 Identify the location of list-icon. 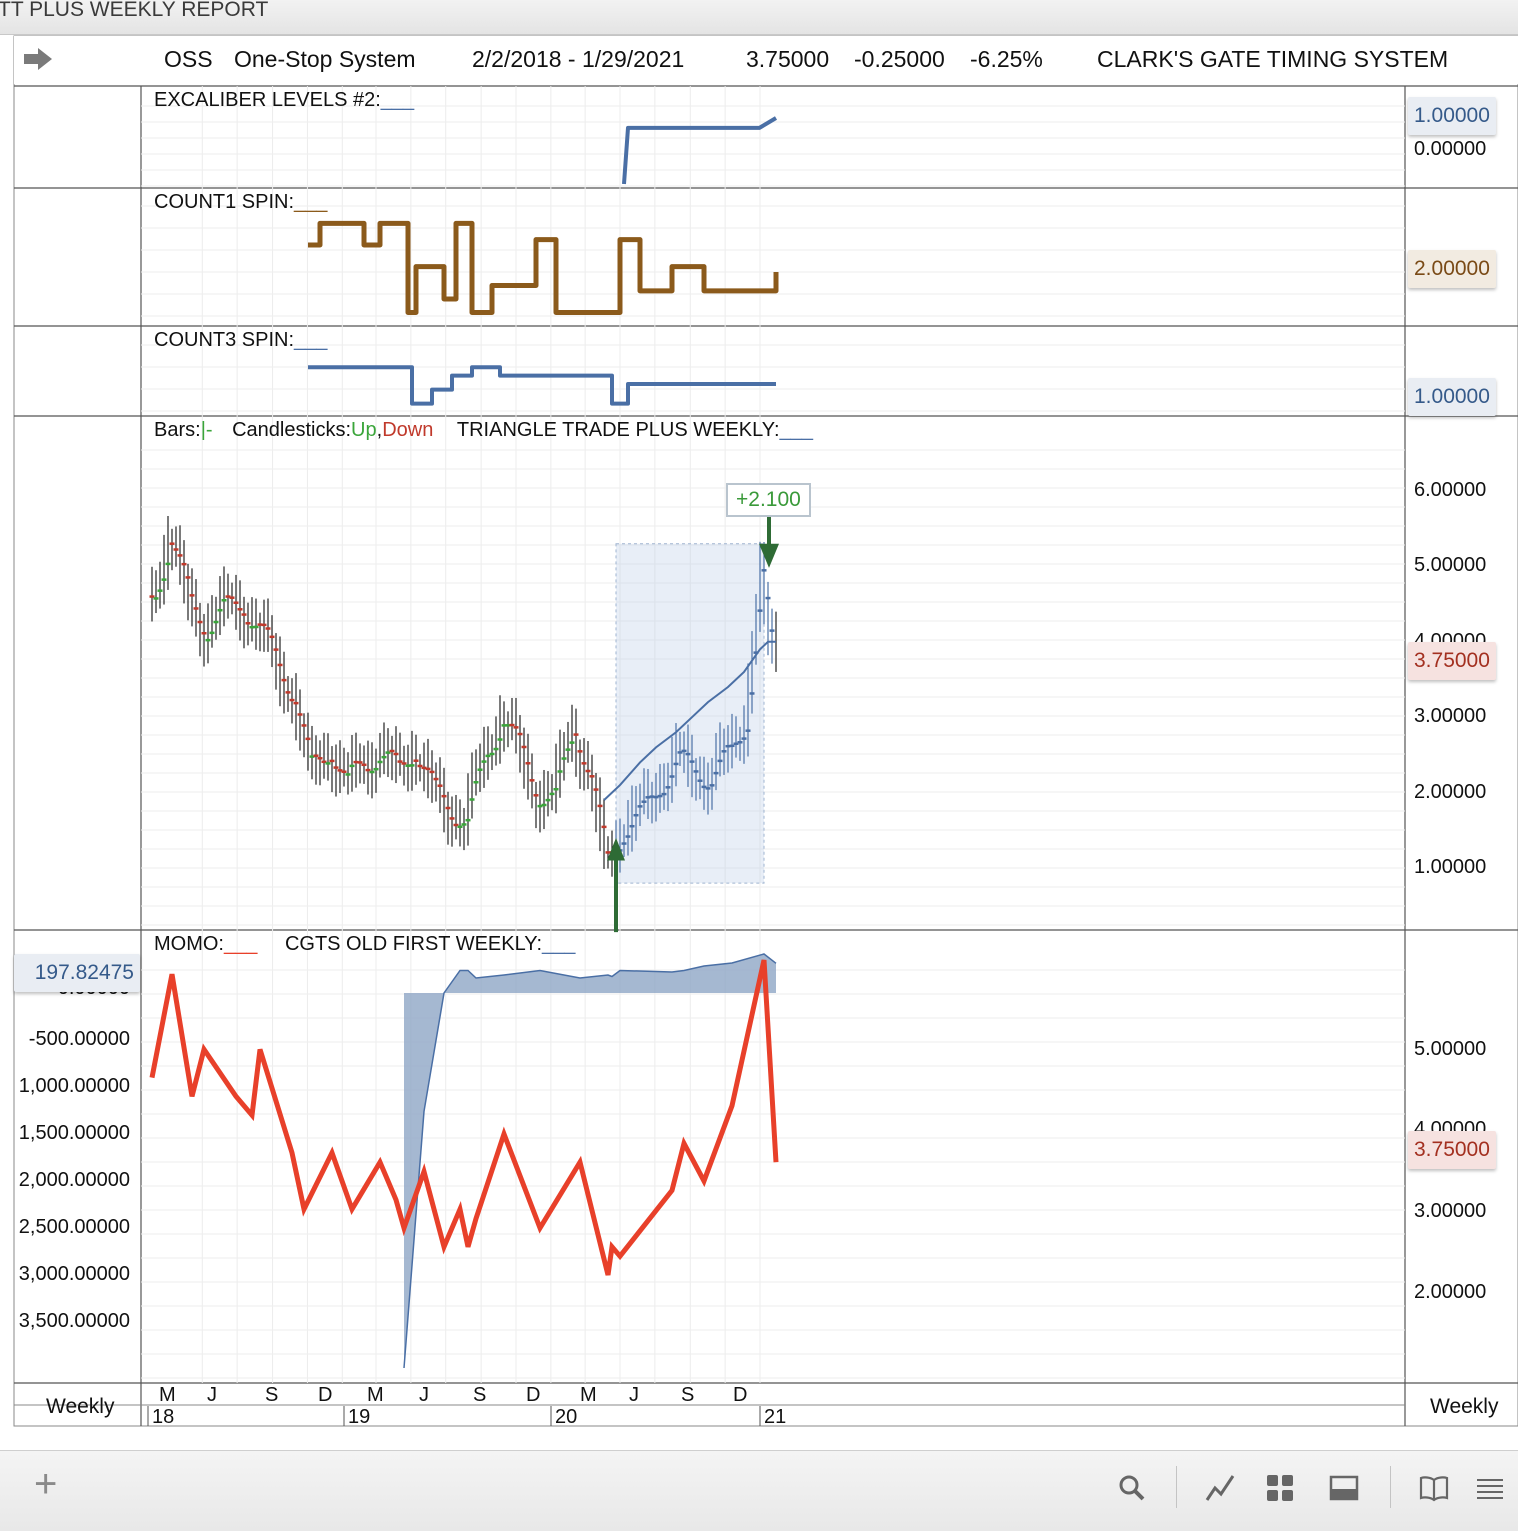
(1490, 1488).